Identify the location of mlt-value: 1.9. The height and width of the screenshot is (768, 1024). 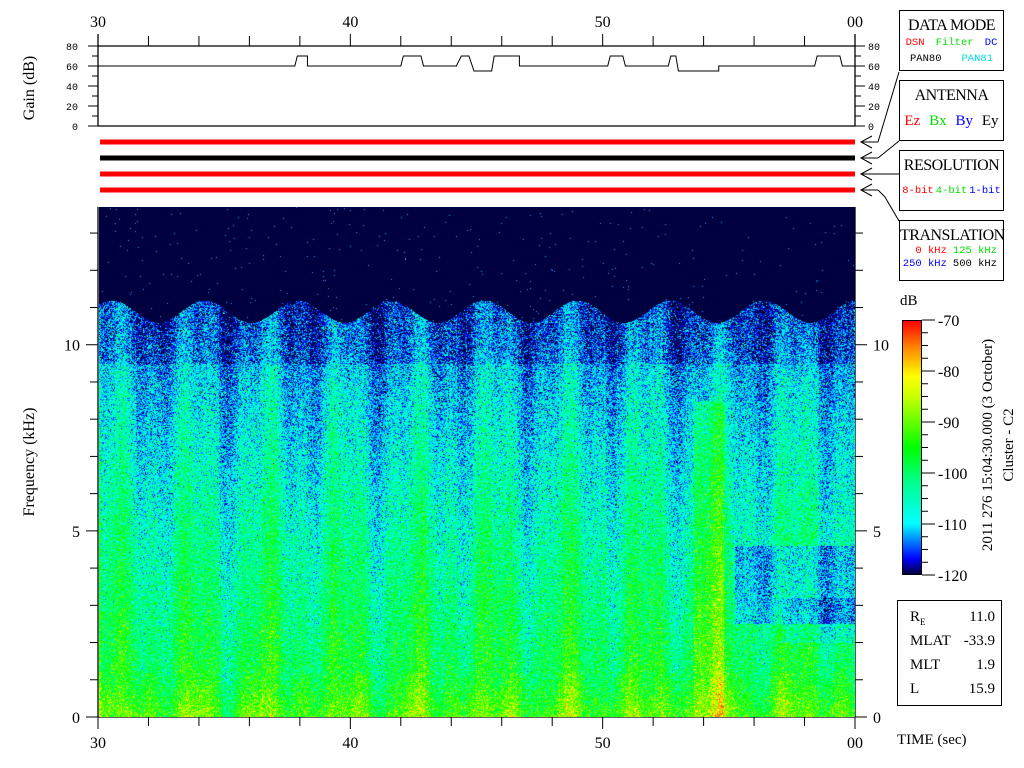
(985, 665).